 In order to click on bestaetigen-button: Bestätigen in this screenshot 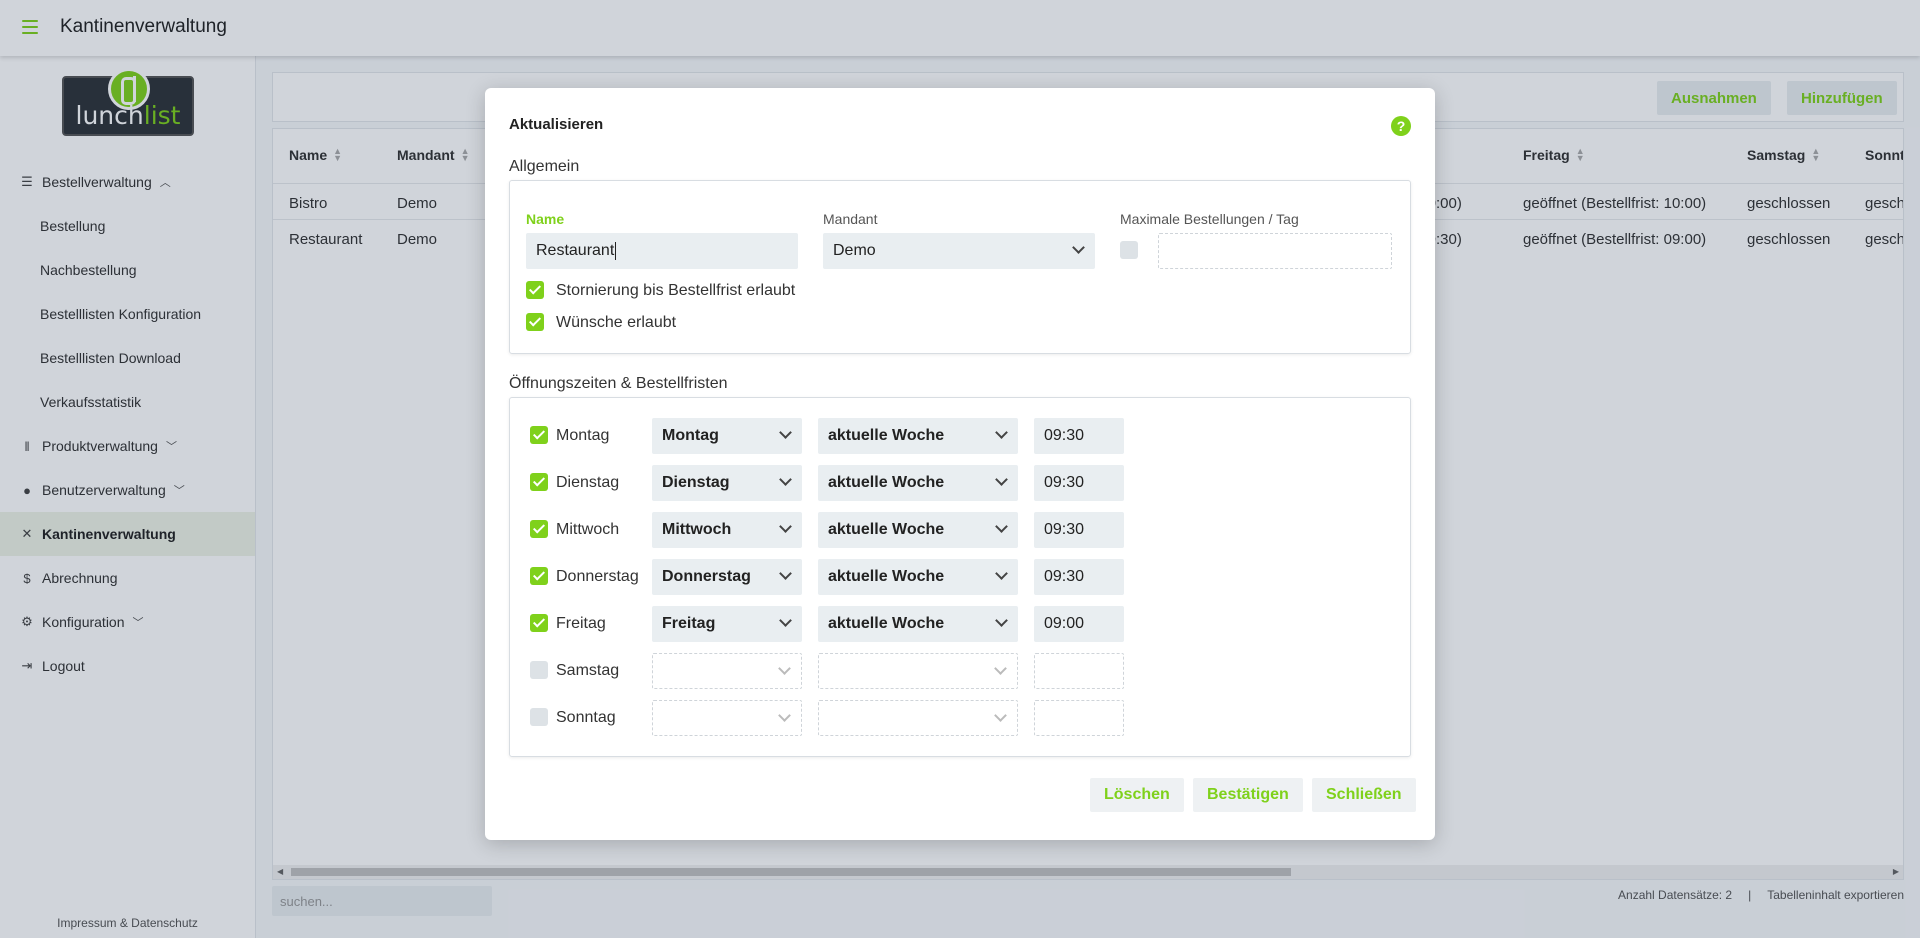, I will do `click(1248, 795)`.